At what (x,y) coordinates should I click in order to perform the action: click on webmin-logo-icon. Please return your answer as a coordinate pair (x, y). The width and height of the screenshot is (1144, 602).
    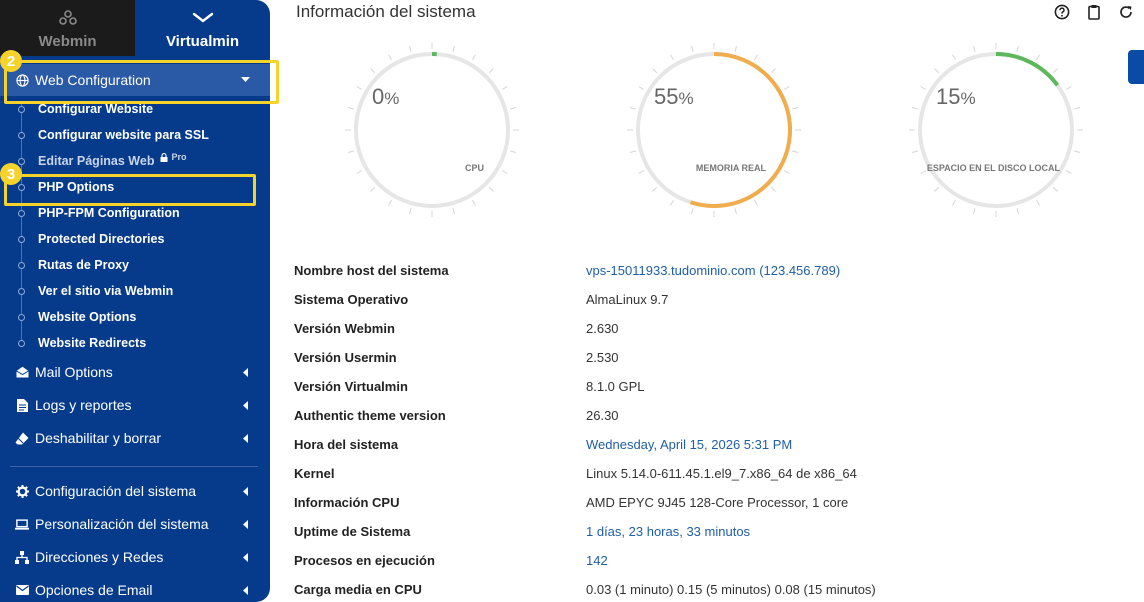
    Looking at the image, I should click on (68, 18).